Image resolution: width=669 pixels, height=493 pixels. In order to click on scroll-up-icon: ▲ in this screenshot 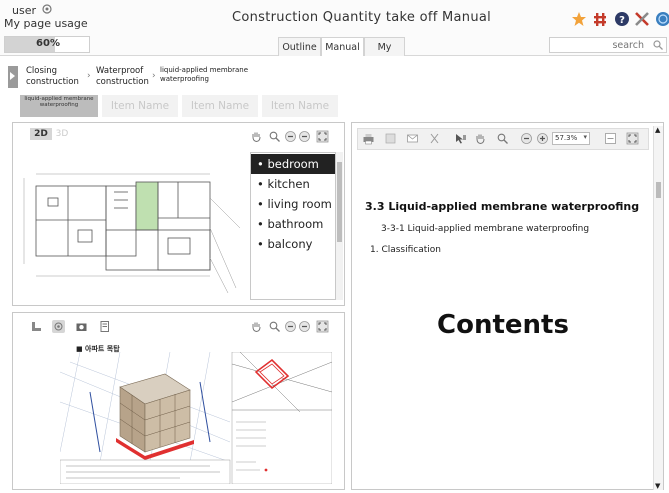, I will do `click(657, 130)`.